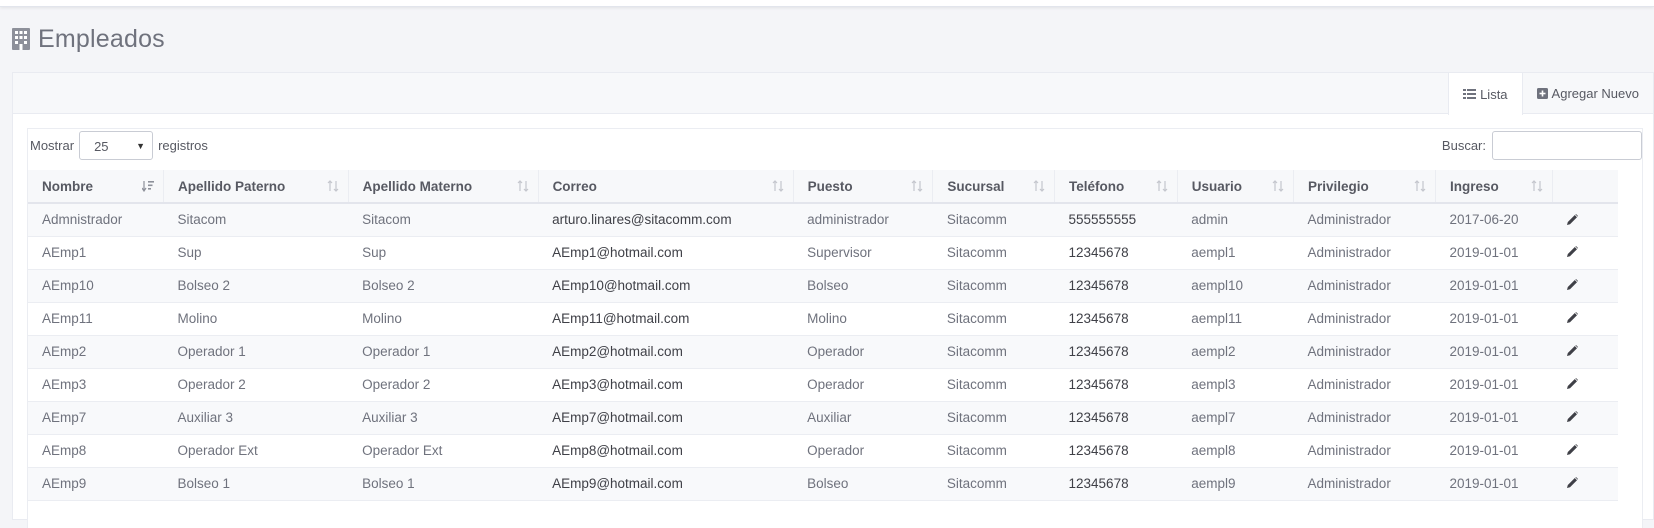 The image size is (1654, 528). I want to click on column-header-apellido-materno: Apellido Materno, so click(443, 187).